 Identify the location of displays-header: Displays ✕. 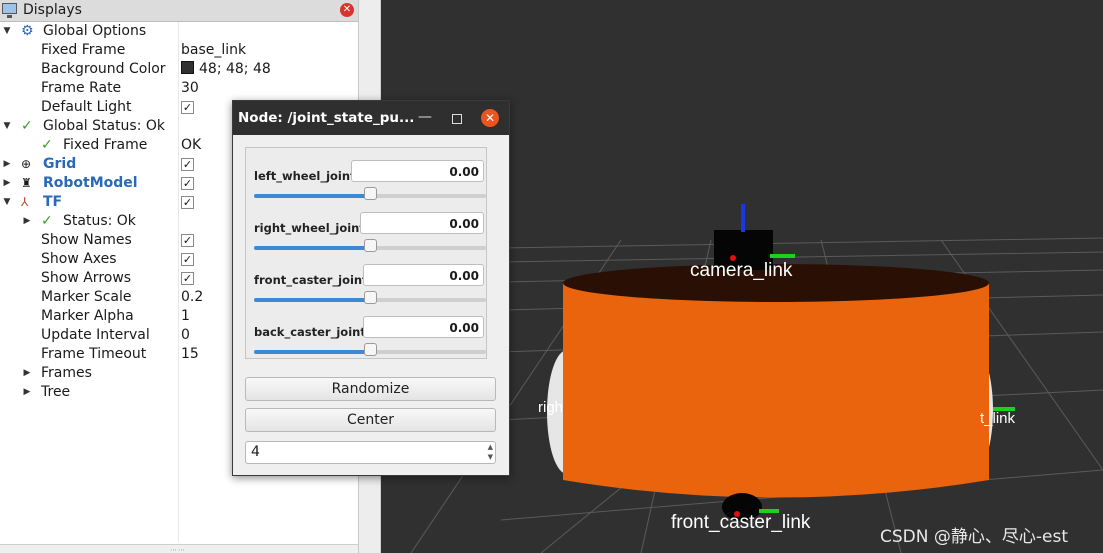
(179, 11).